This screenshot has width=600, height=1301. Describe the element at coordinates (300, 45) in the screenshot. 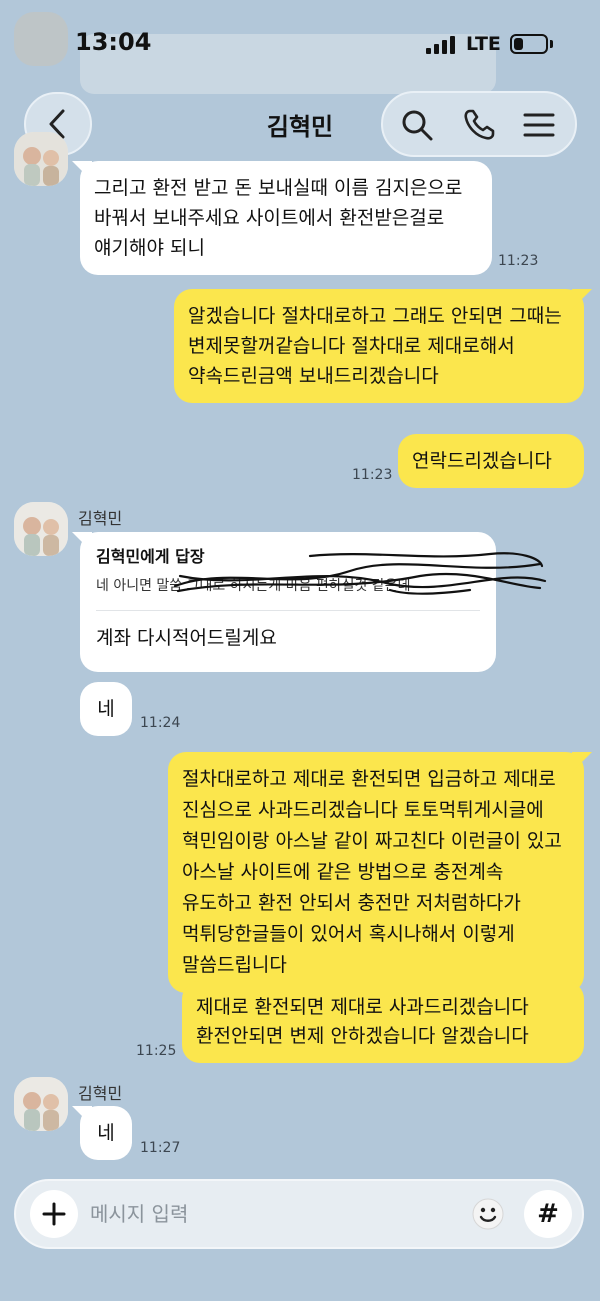

I see `status-bar: 13:04 LTE` at that location.